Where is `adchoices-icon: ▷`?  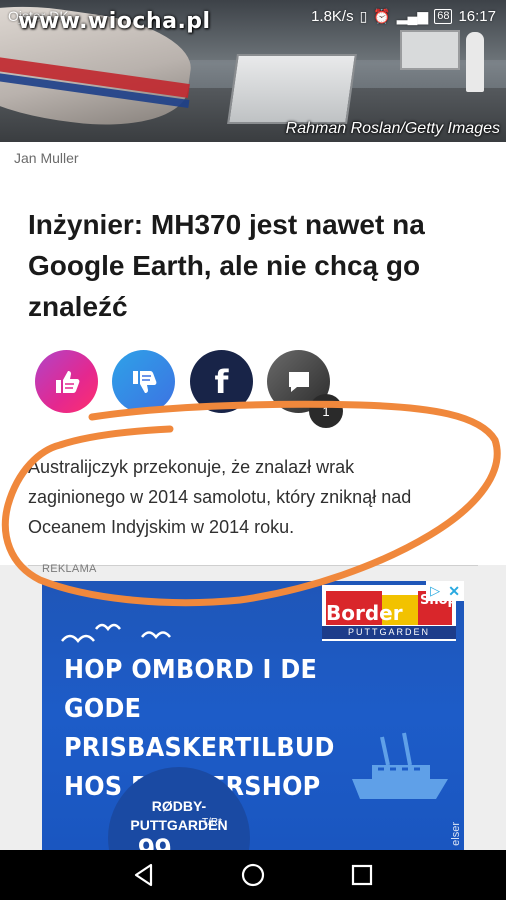 adchoices-icon: ▷ is located at coordinates (435, 591).